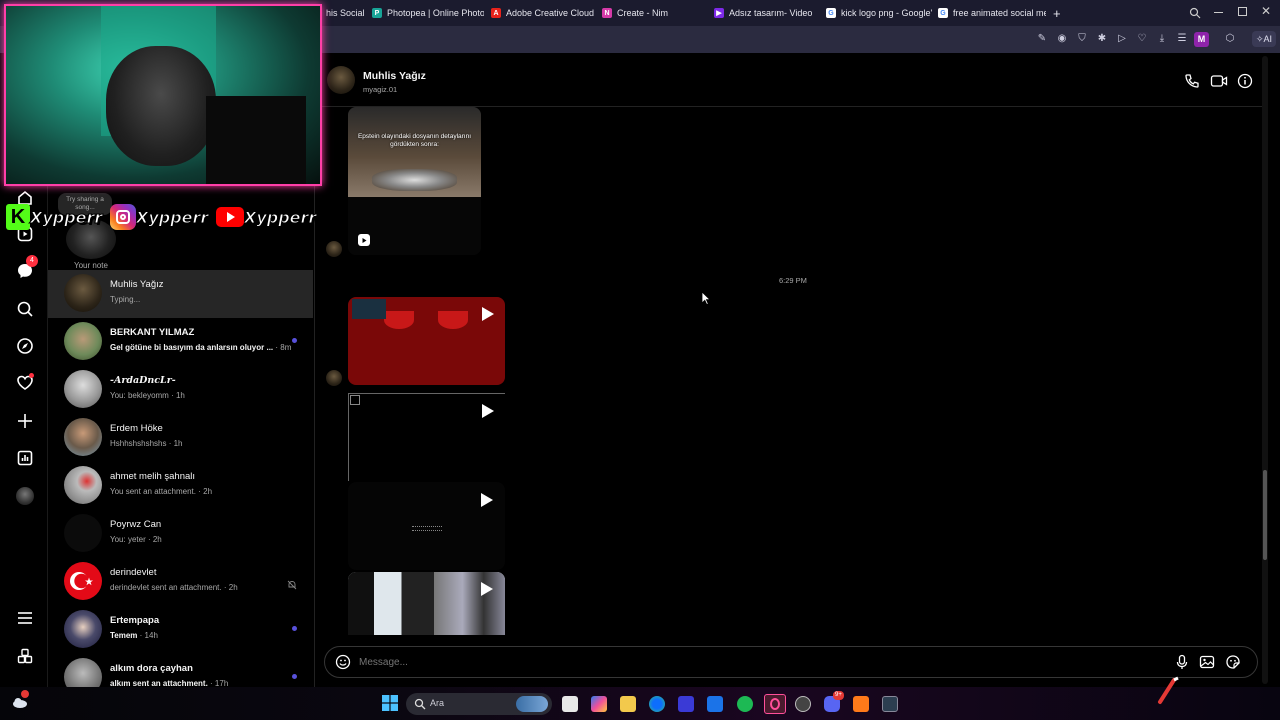  What do you see at coordinates (1230, 39) in the screenshot?
I see `box-icon: ⬡` at bounding box center [1230, 39].